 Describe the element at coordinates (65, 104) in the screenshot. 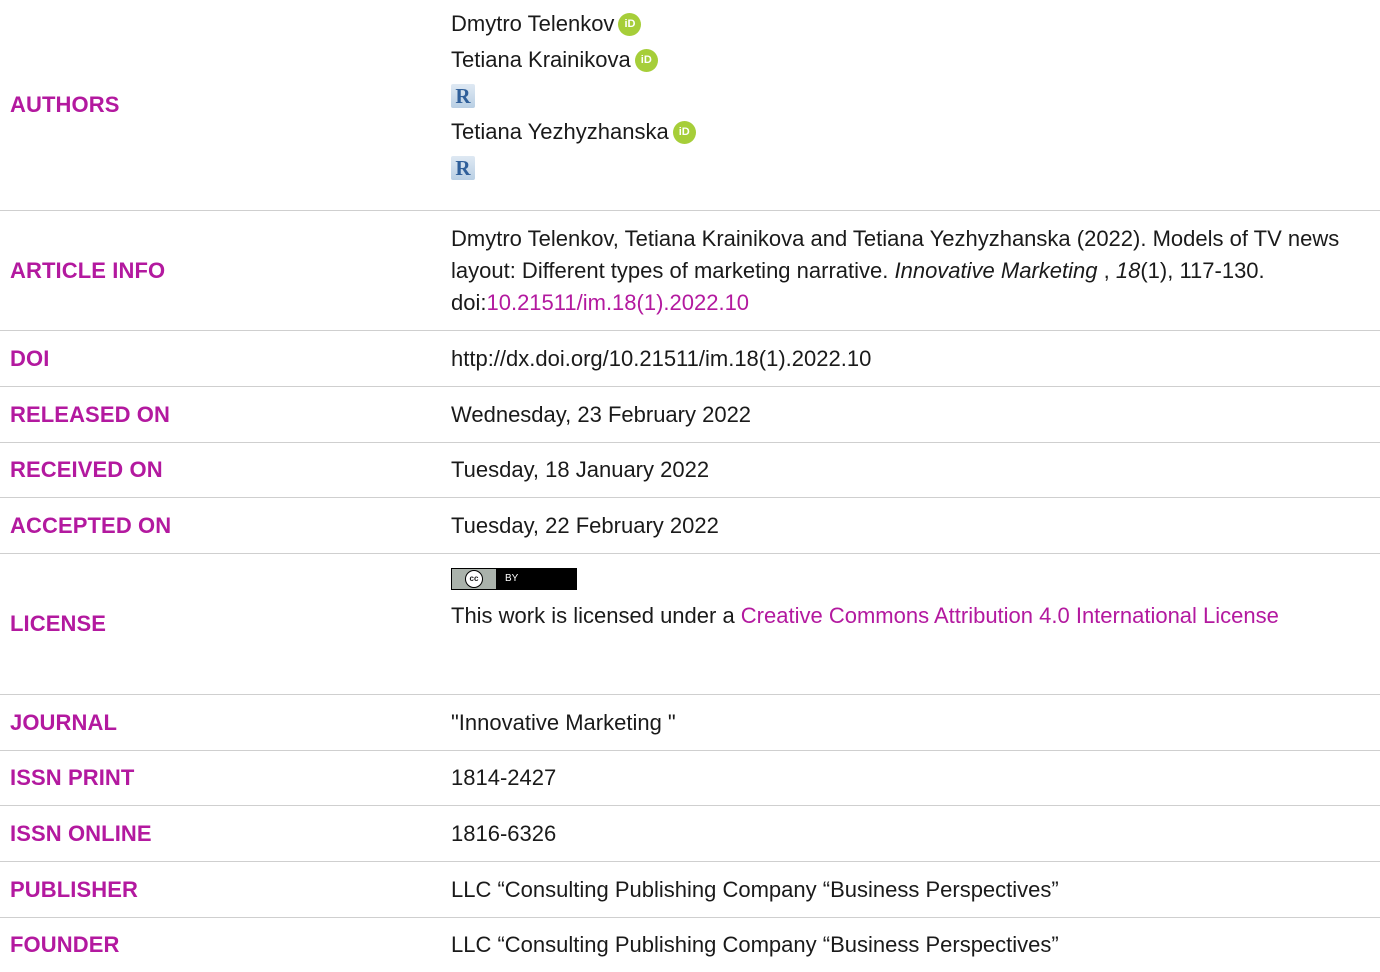

I see `authors-label: AUTHORS` at that location.